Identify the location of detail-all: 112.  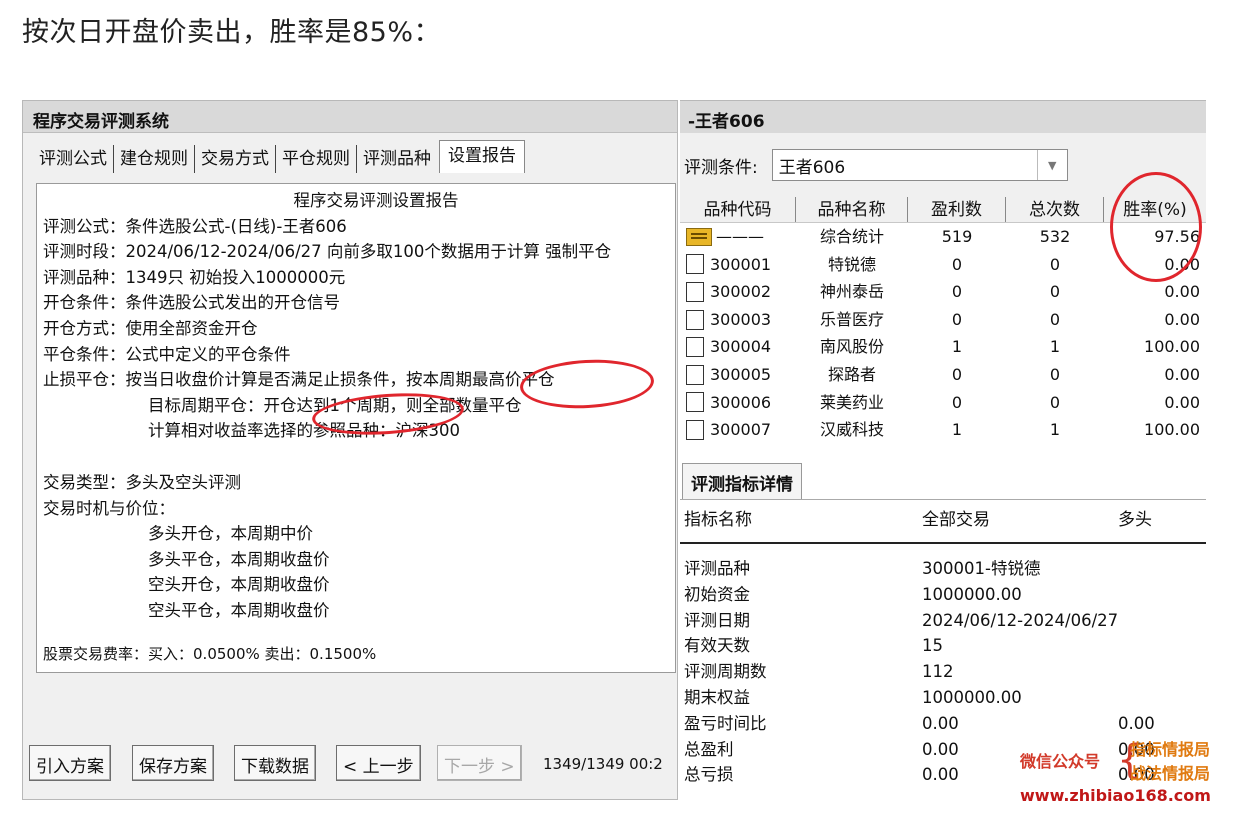
(938, 672).